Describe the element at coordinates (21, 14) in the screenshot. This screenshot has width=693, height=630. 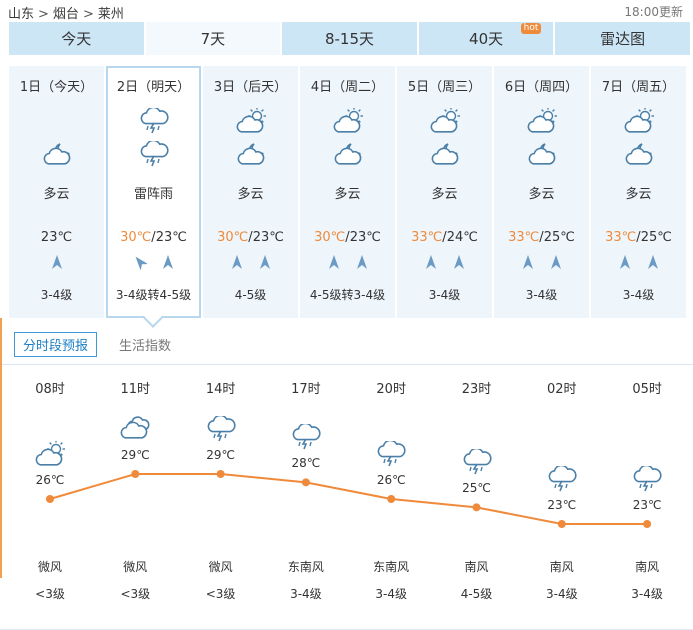
I see `breadcrumb-province-link: 山东` at that location.